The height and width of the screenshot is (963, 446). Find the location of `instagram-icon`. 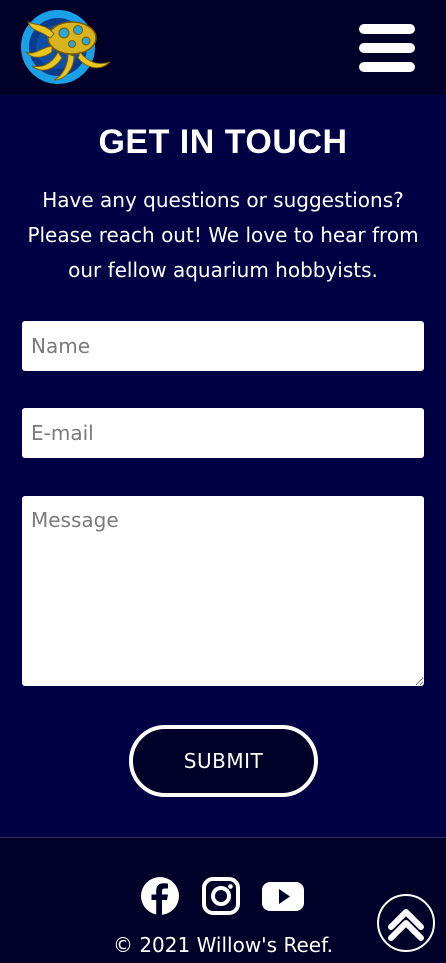

instagram-icon is located at coordinates (221, 896).